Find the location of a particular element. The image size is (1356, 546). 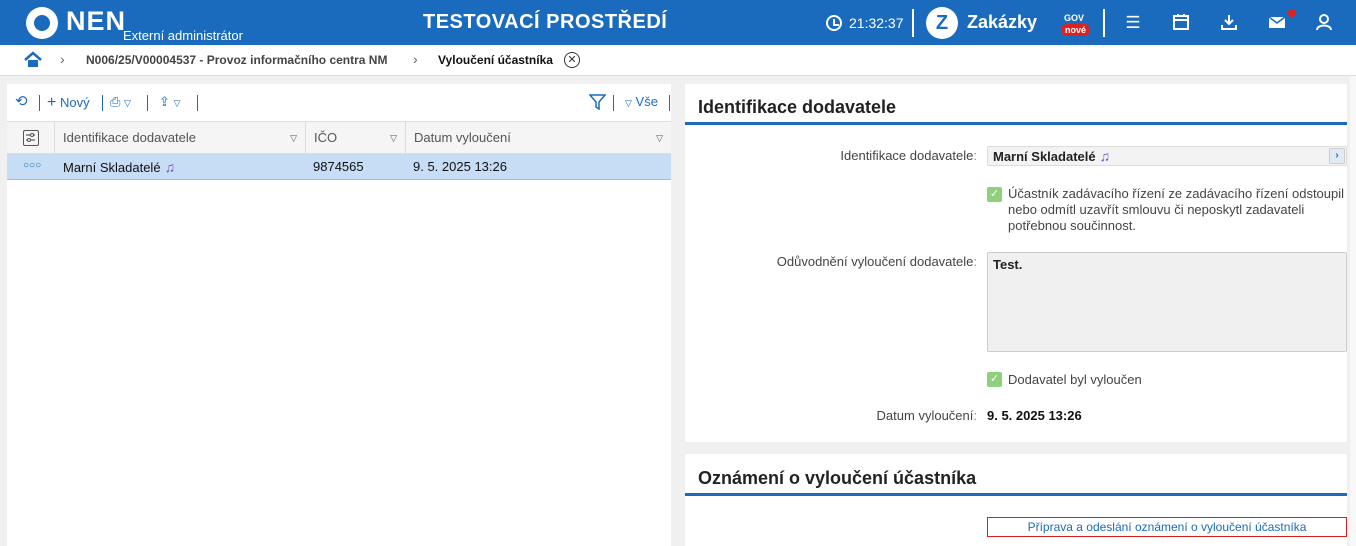

scrollbar is located at coordinates (1353, 311).